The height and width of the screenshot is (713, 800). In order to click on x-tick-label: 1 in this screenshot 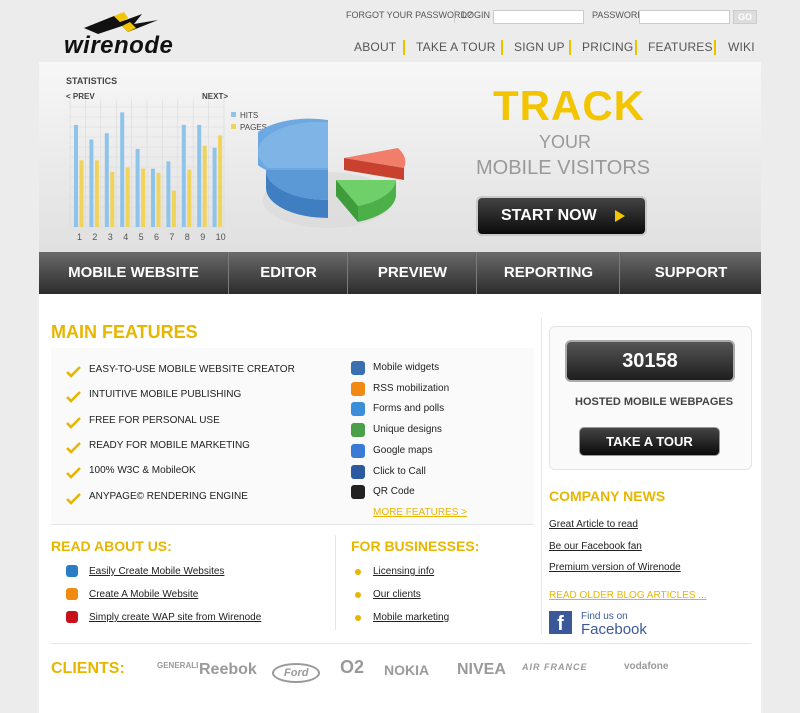, I will do `click(79, 237)`.